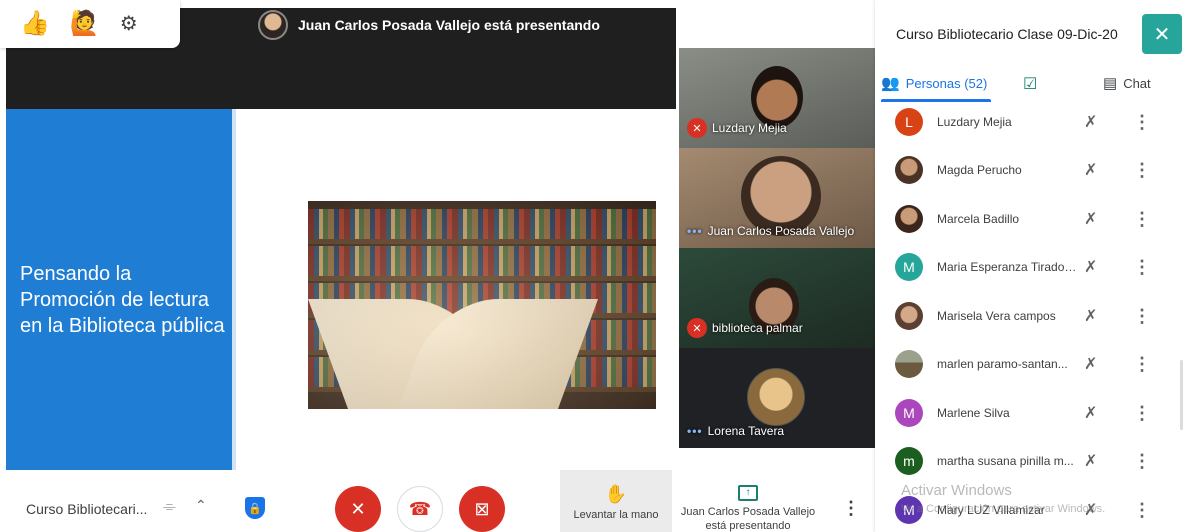 The image size is (1183, 532). What do you see at coordinates (616, 515) in the screenshot?
I see `raise-hand-label: Levantar la mano` at bounding box center [616, 515].